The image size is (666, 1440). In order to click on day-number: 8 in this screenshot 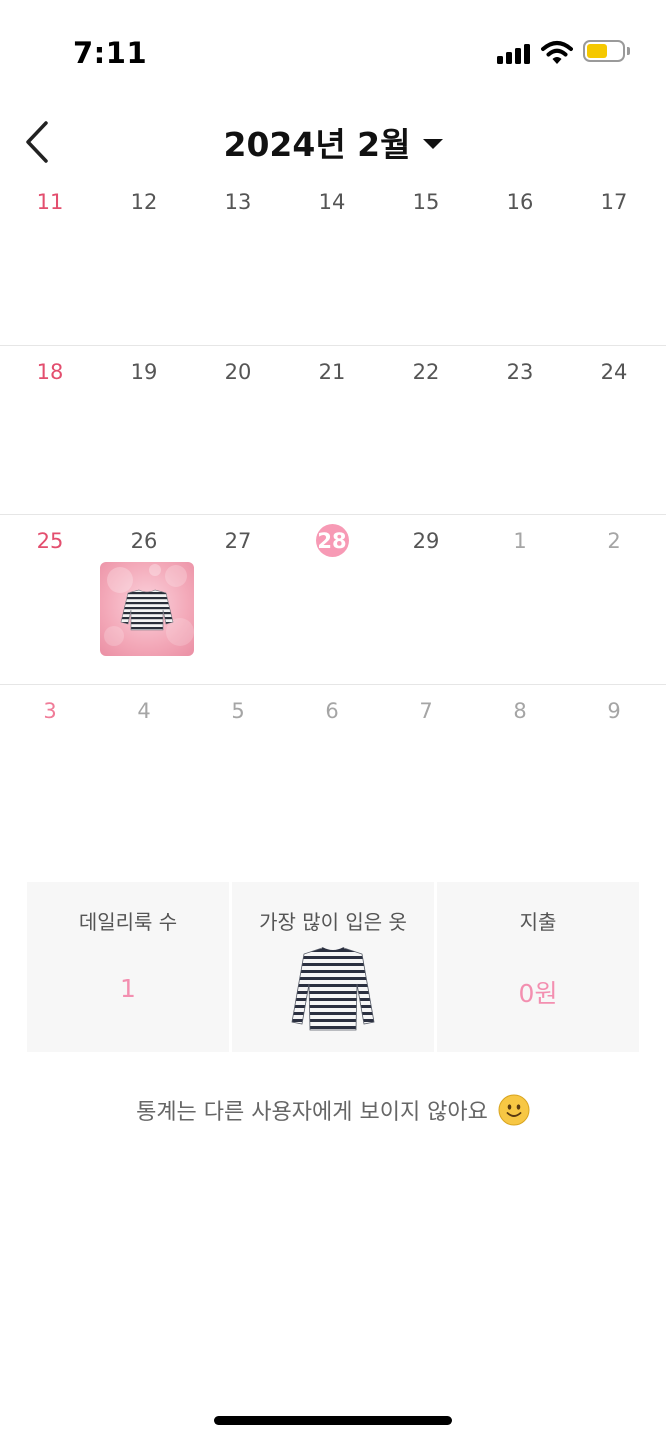, I will do `click(520, 711)`.